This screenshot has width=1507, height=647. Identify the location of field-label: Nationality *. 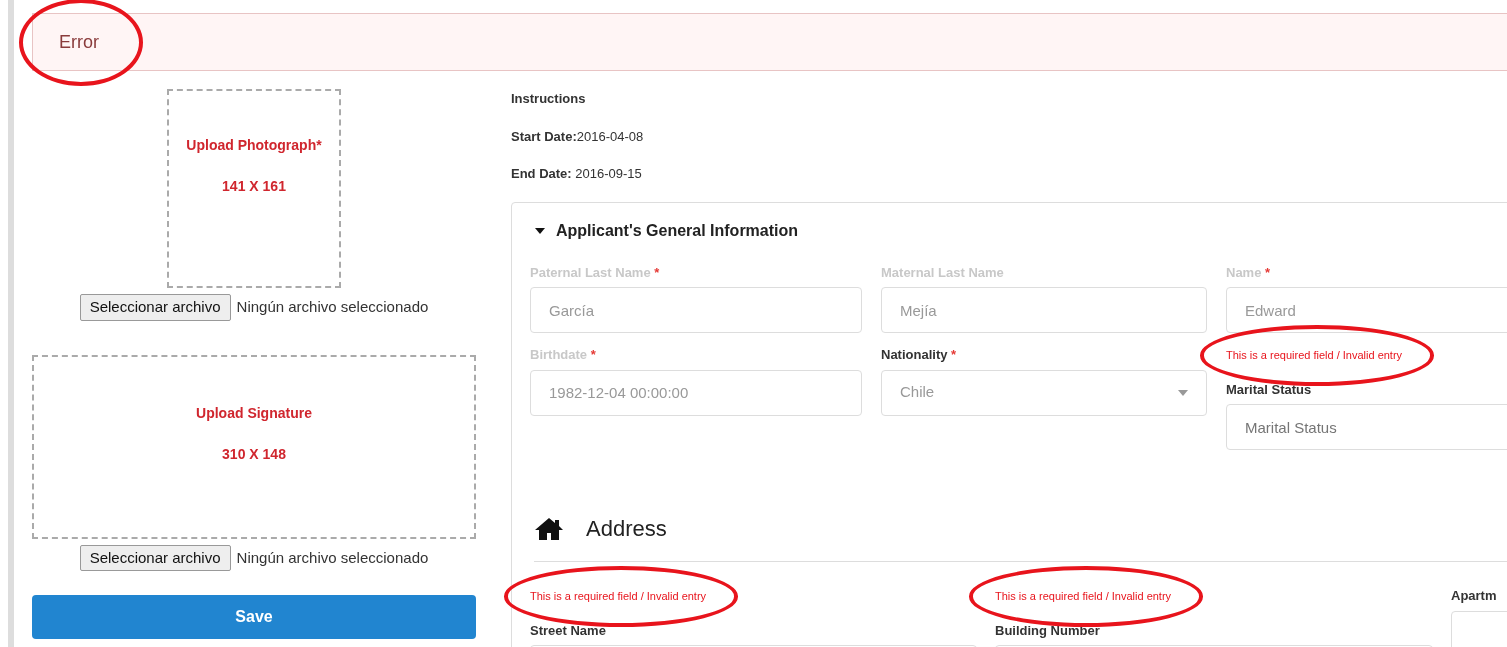
(919, 355).